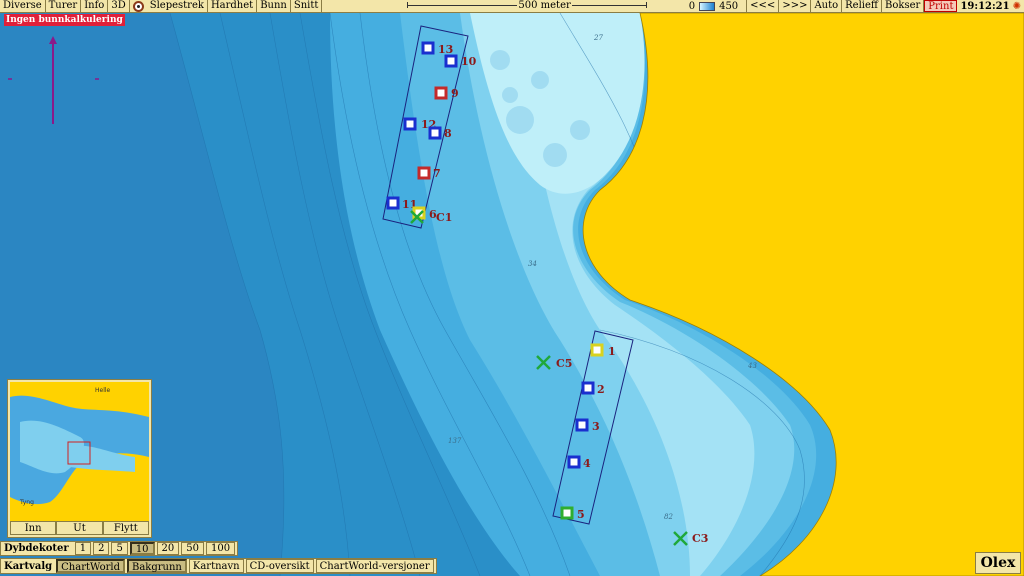  What do you see at coordinates (445, 49) in the screenshot?
I see `svg-text: 13` at bounding box center [445, 49].